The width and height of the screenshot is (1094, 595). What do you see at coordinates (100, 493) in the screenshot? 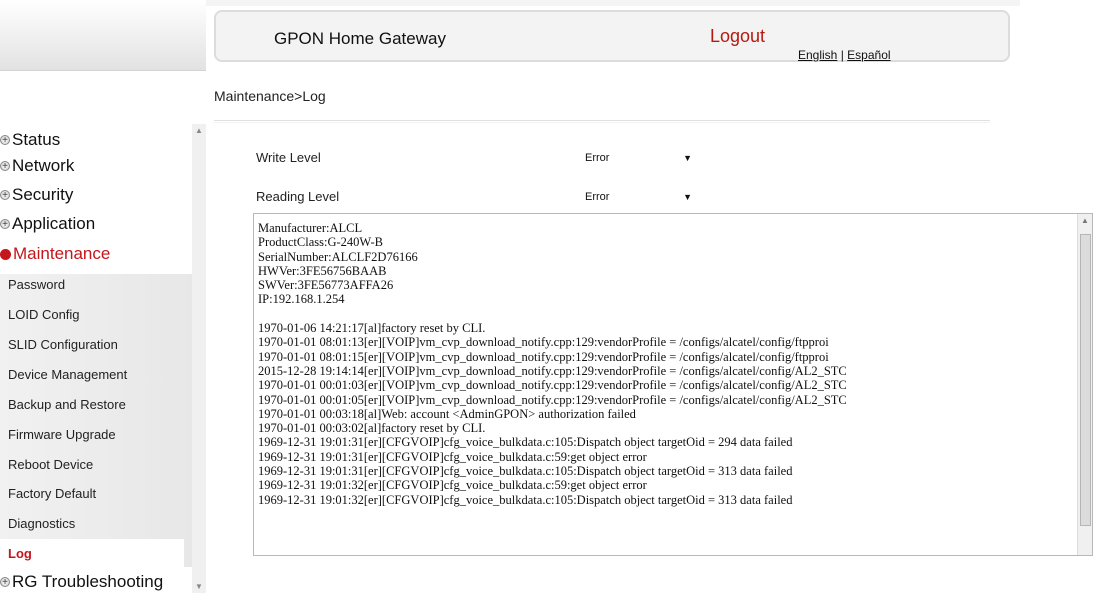
I see `sidebar-item-factory-default: Factory Default` at bounding box center [100, 493].